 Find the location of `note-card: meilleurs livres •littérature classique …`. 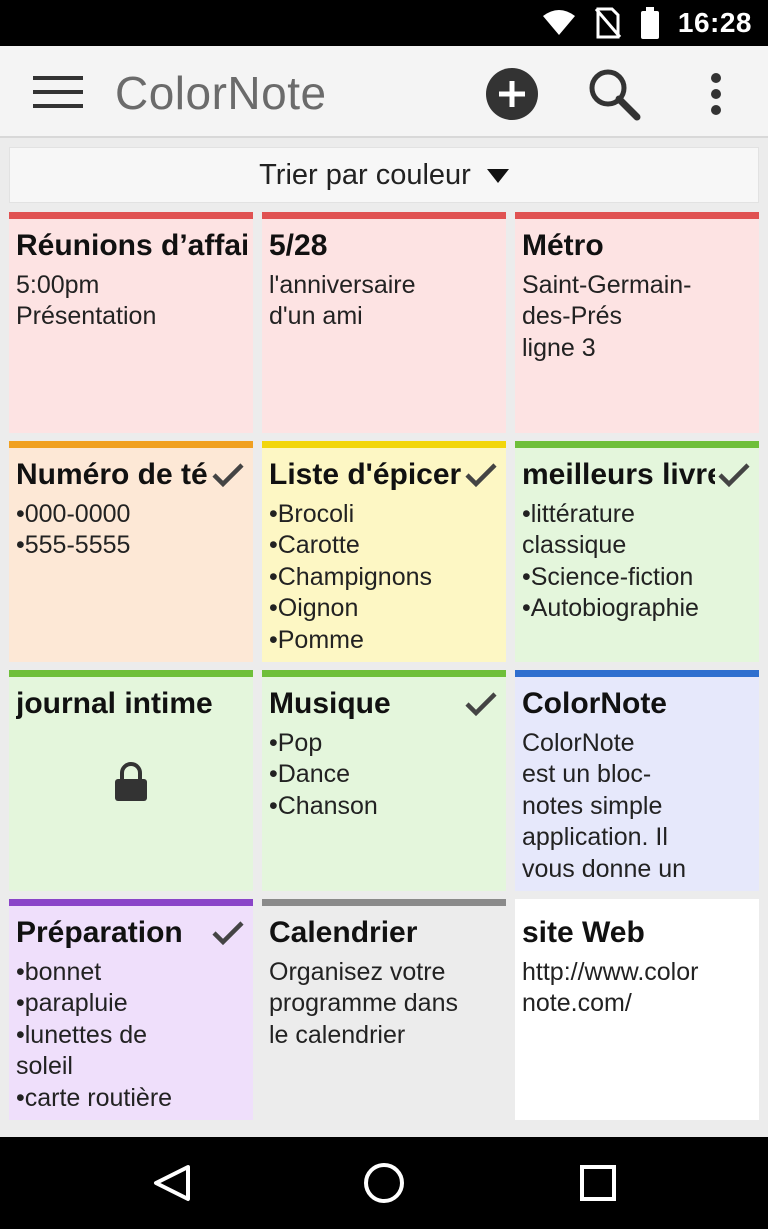

note-card: meilleurs livres •littérature classique … is located at coordinates (637, 551).